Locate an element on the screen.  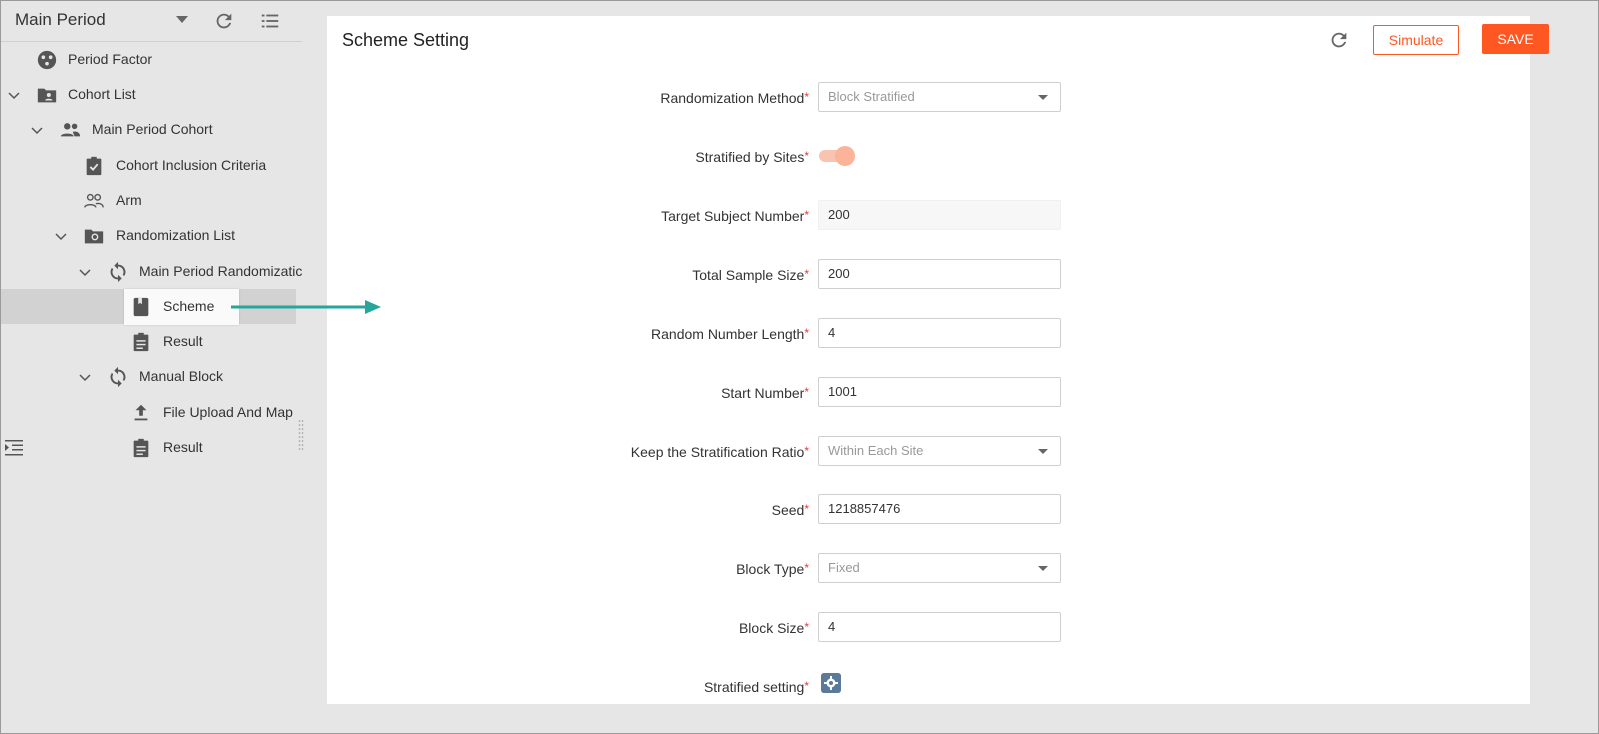
form-row-total-sample-size: Total Sample Size* 200 is located at coordinates (928, 275).